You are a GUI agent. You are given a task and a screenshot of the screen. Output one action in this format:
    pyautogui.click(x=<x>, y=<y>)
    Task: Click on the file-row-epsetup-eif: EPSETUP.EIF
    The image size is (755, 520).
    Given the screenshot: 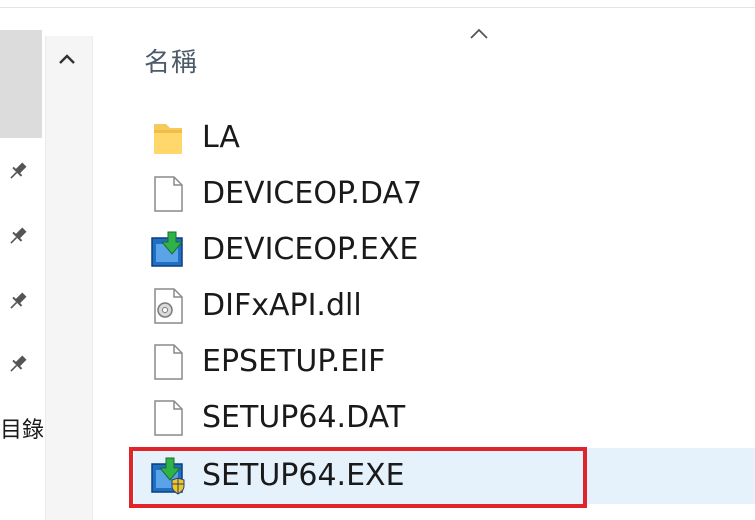 What is the action you would take?
    pyautogui.click(x=444, y=362)
    